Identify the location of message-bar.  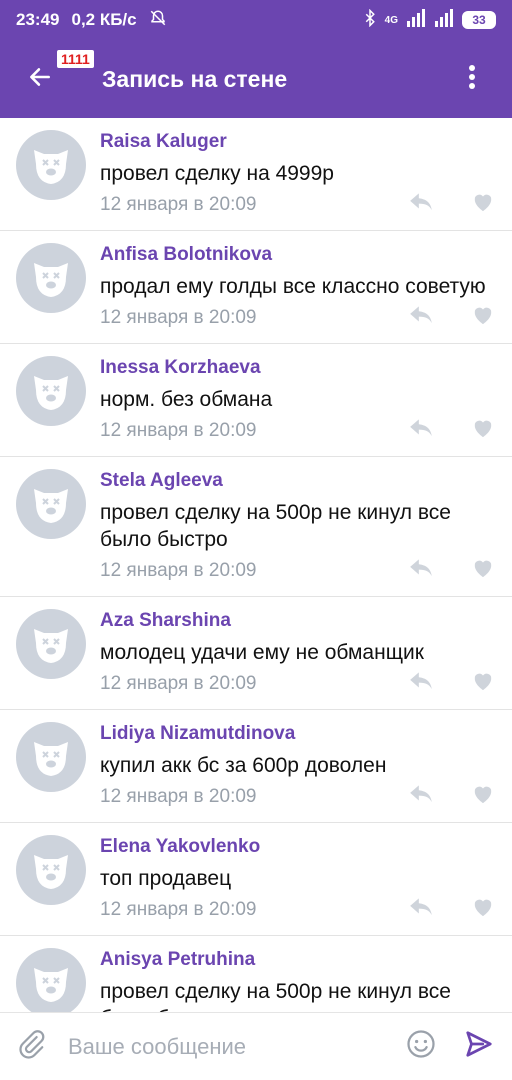
(256, 1046).